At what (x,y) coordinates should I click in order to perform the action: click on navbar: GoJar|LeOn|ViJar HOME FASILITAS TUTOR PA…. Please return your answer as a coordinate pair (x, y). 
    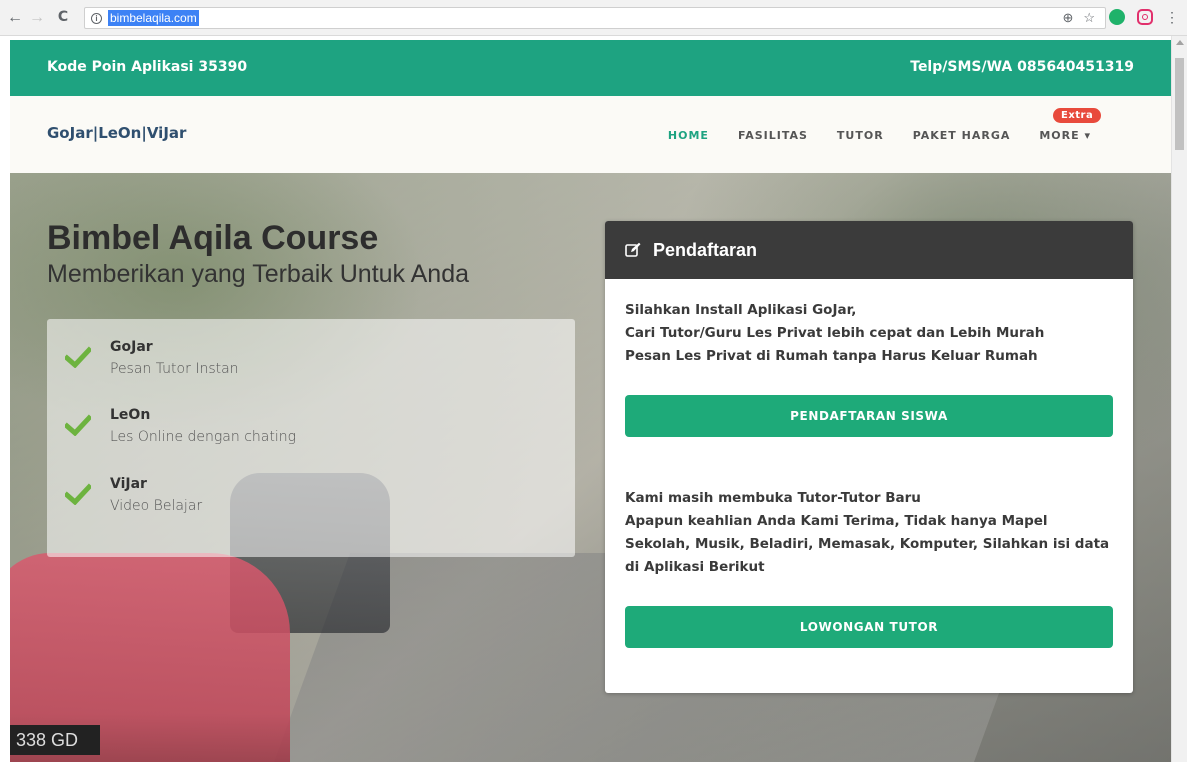
    Looking at the image, I should click on (590, 134).